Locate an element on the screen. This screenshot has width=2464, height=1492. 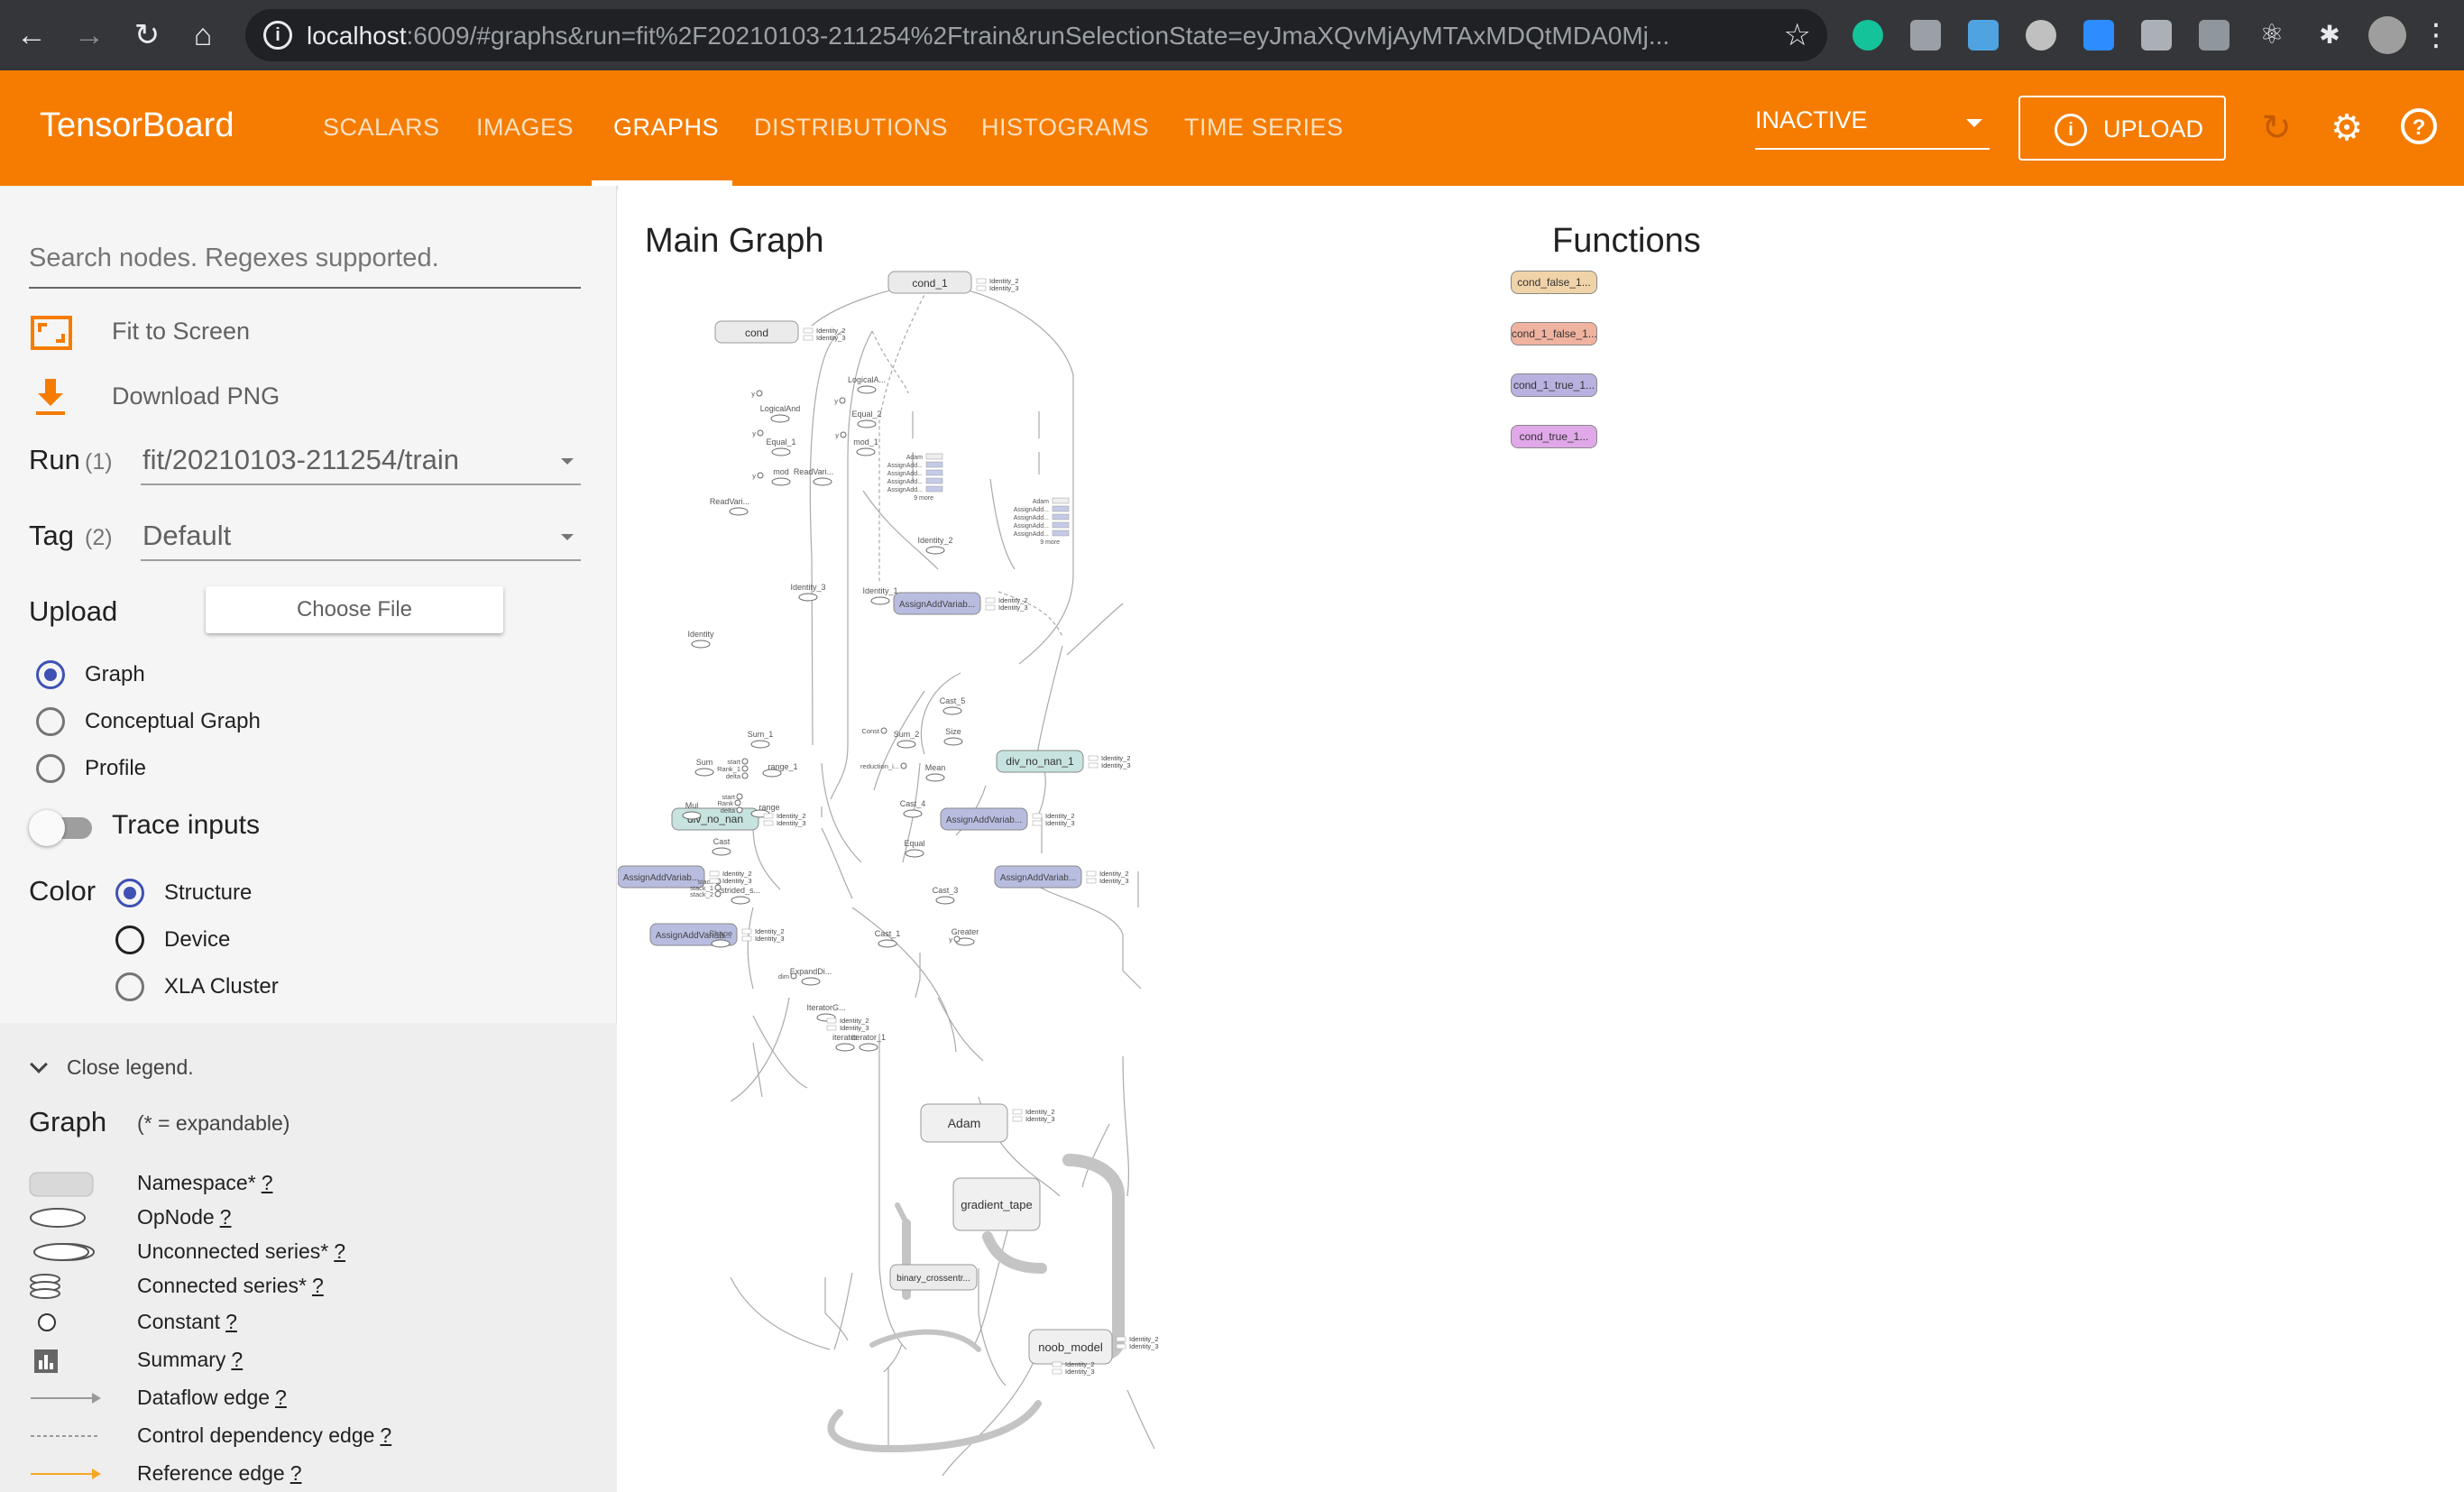
fit-to-screen-button: Fit to Screen is located at coordinates (299, 332).